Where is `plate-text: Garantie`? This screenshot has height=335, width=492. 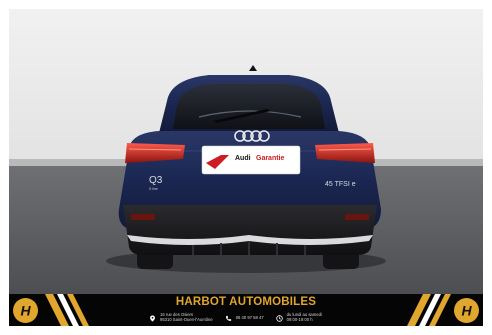
plate-text: Garantie is located at coordinates (270, 158).